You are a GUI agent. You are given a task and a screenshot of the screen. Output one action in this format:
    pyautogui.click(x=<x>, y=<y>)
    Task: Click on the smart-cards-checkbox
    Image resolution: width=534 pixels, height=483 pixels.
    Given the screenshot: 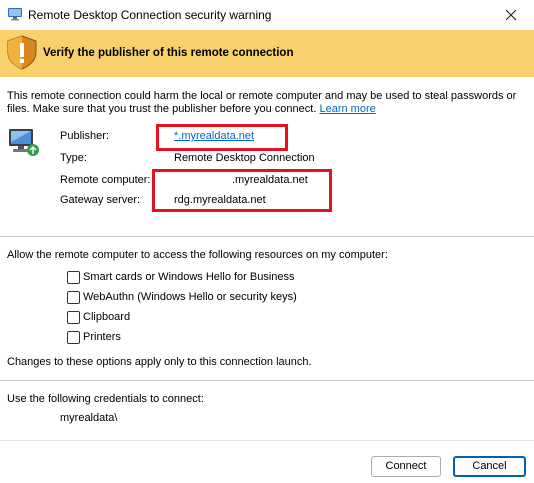 What is the action you would take?
    pyautogui.click(x=73, y=277)
    